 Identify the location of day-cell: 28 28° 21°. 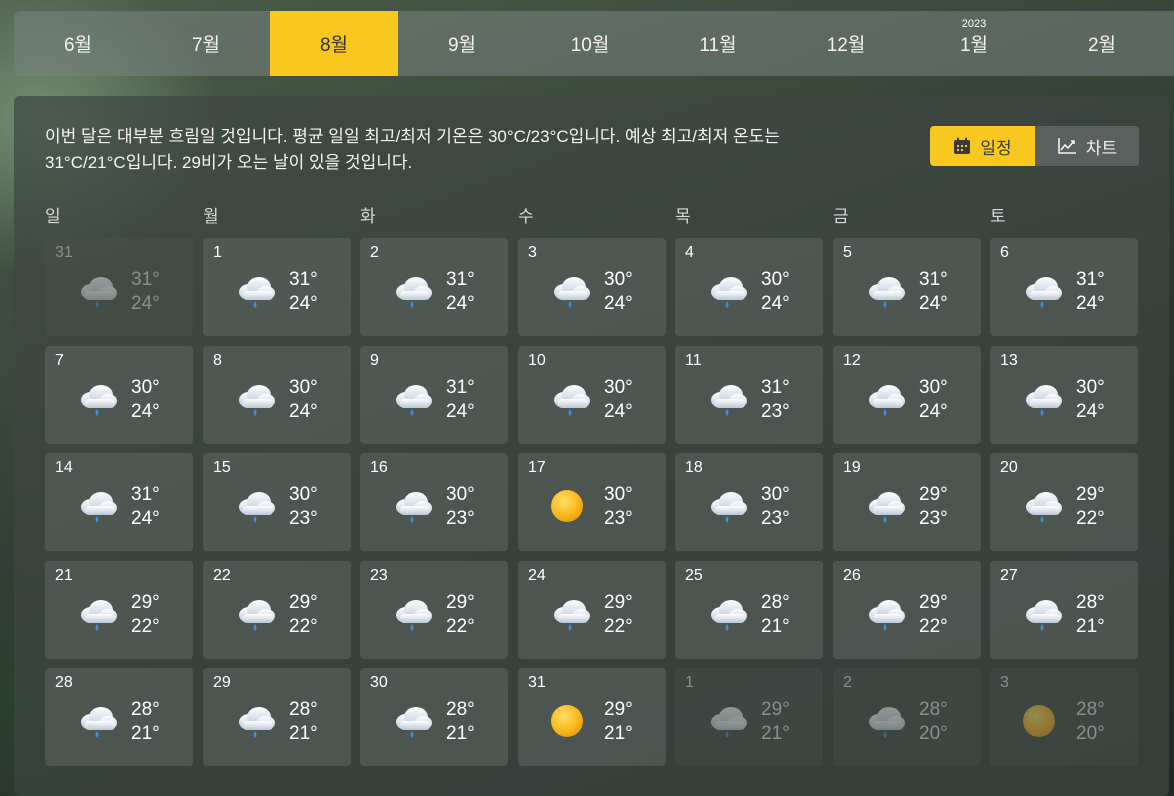
(119, 717).